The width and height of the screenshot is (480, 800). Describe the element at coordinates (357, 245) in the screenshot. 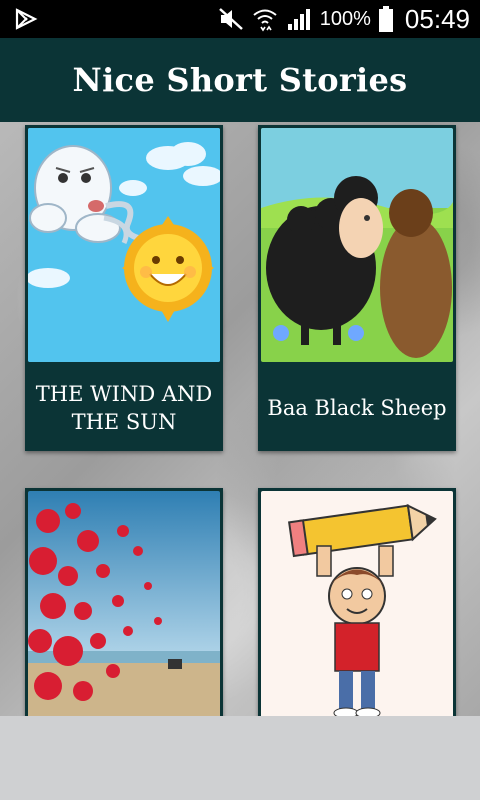

I see `black-sheep-image` at that location.